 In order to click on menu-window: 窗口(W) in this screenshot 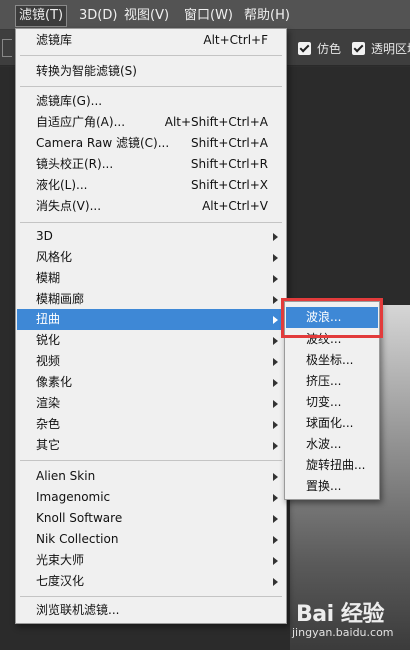, I will do `click(208, 16)`.